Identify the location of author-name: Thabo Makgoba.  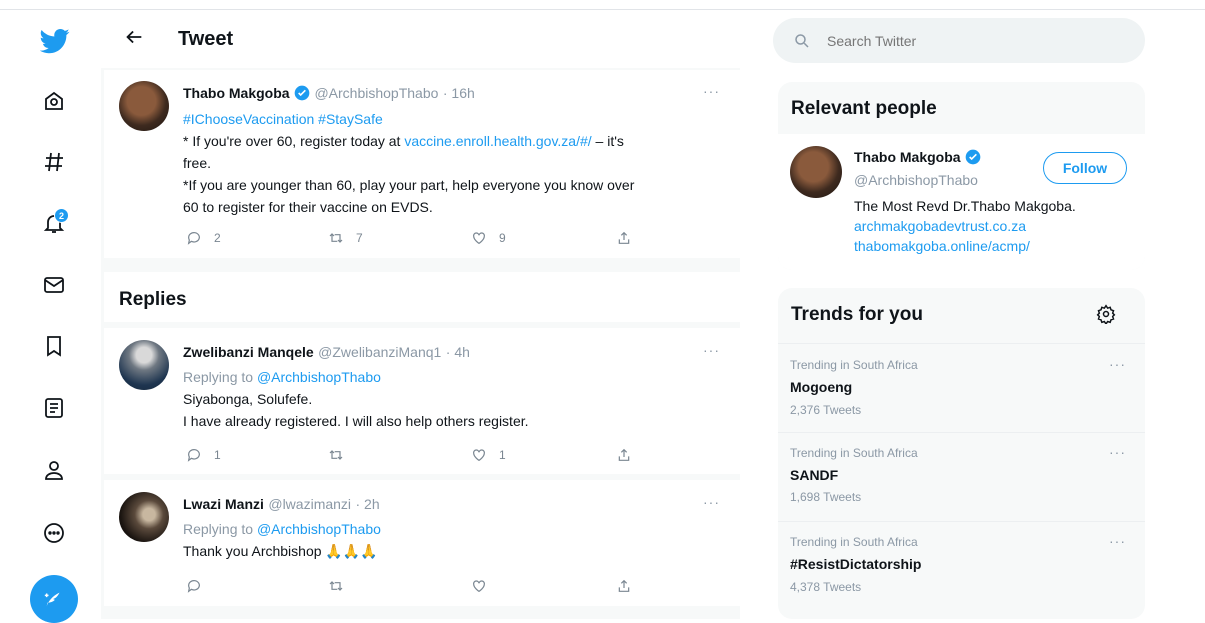
(236, 93).